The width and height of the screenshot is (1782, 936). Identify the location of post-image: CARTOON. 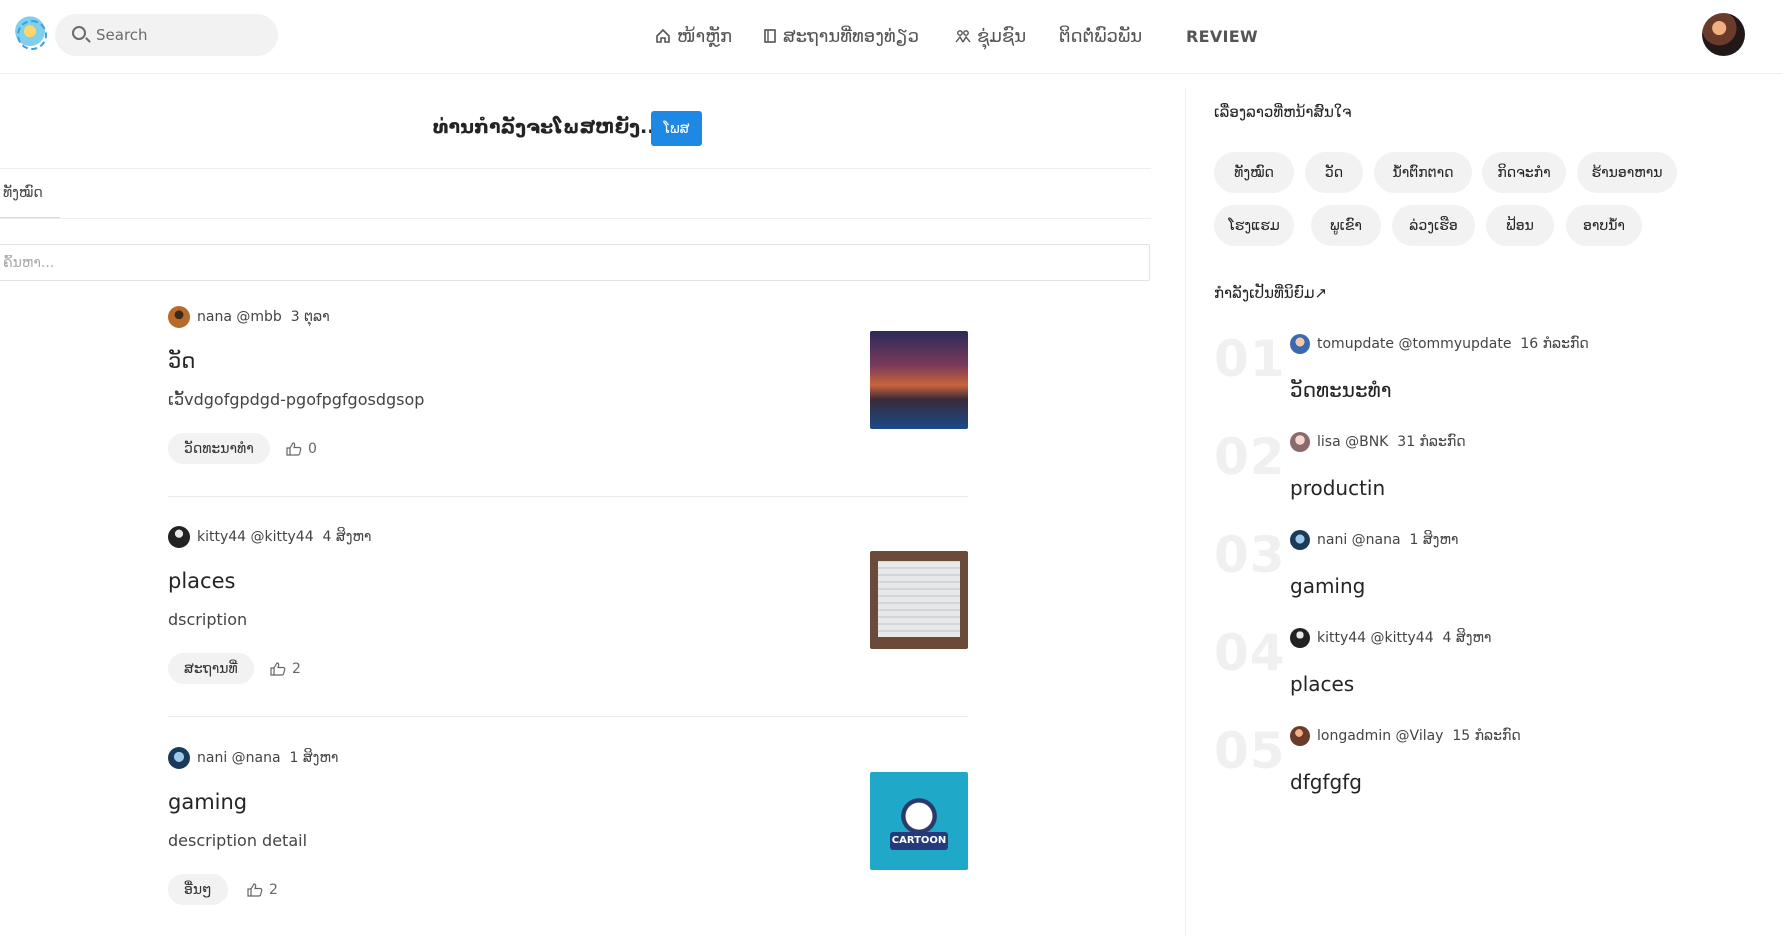
(919, 821).